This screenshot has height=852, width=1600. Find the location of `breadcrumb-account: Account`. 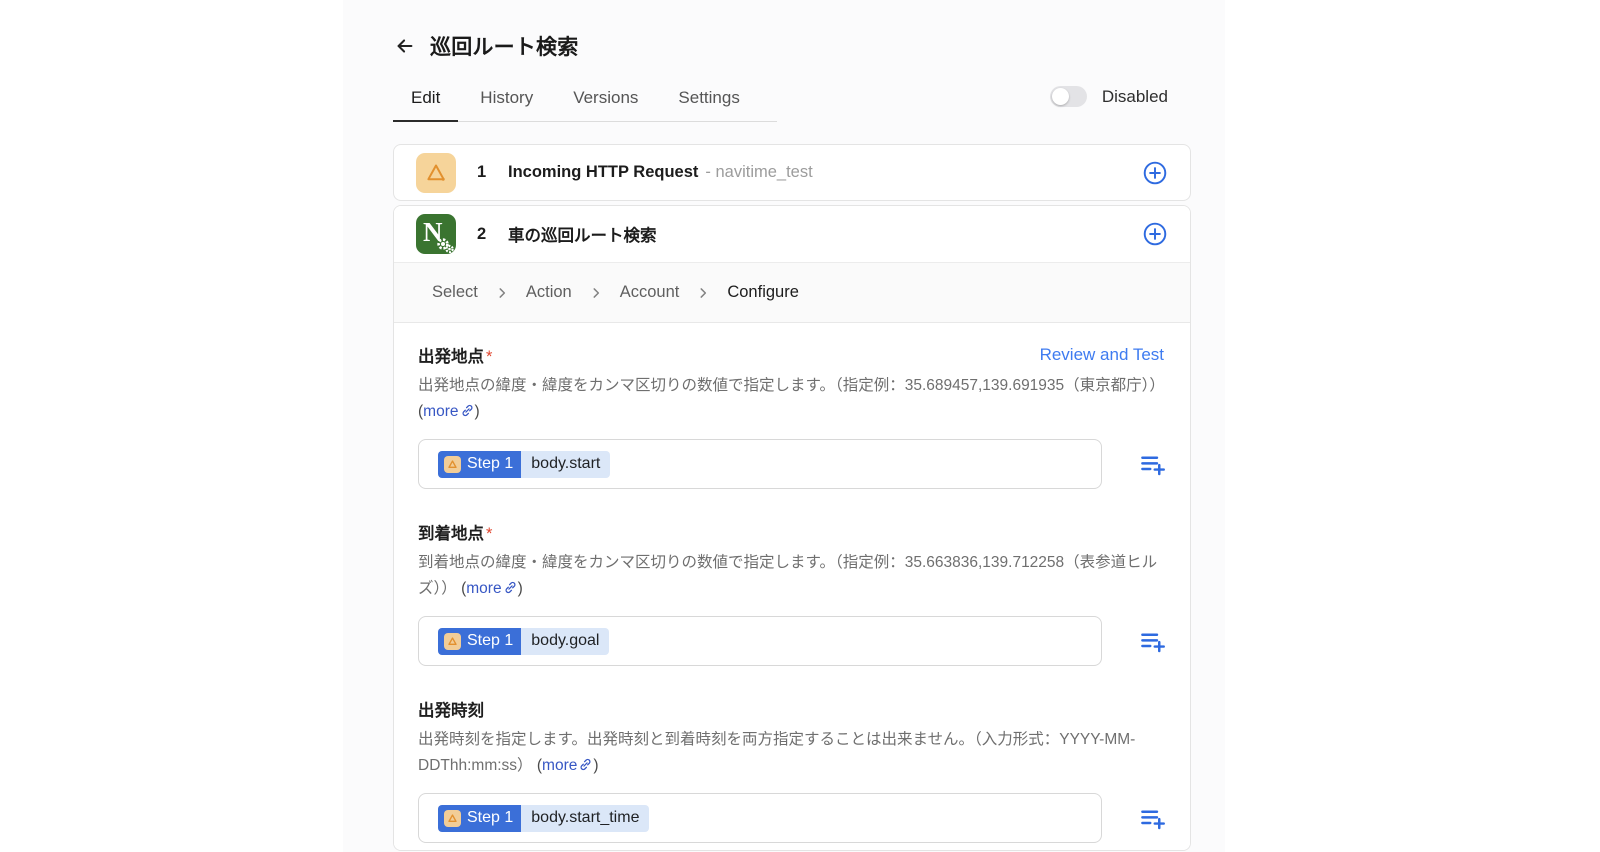

breadcrumb-account: Account is located at coordinates (650, 292).